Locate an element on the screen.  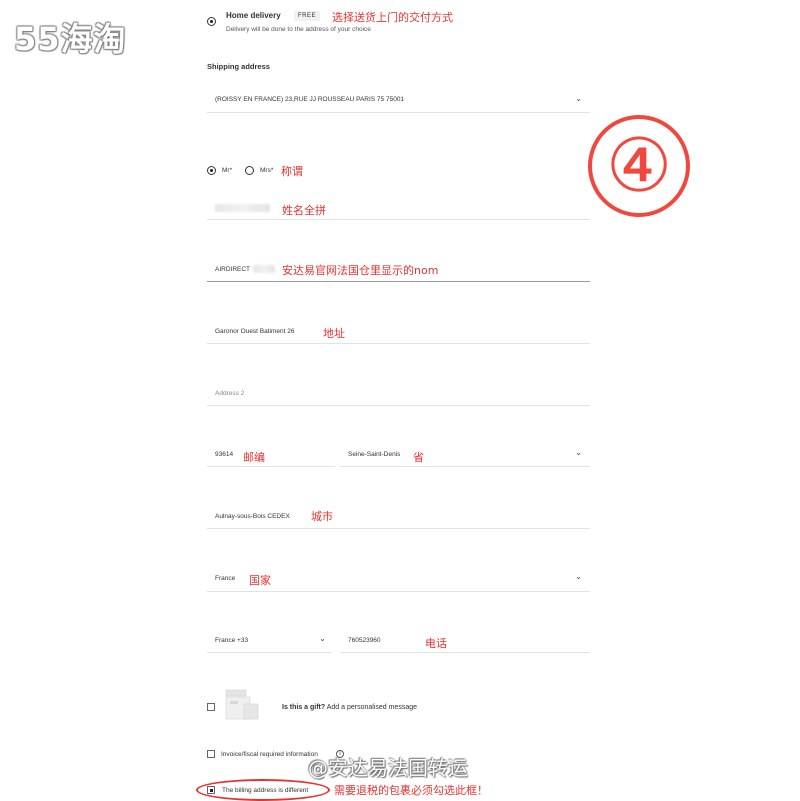
title-mr-radio is located at coordinates (211, 170).